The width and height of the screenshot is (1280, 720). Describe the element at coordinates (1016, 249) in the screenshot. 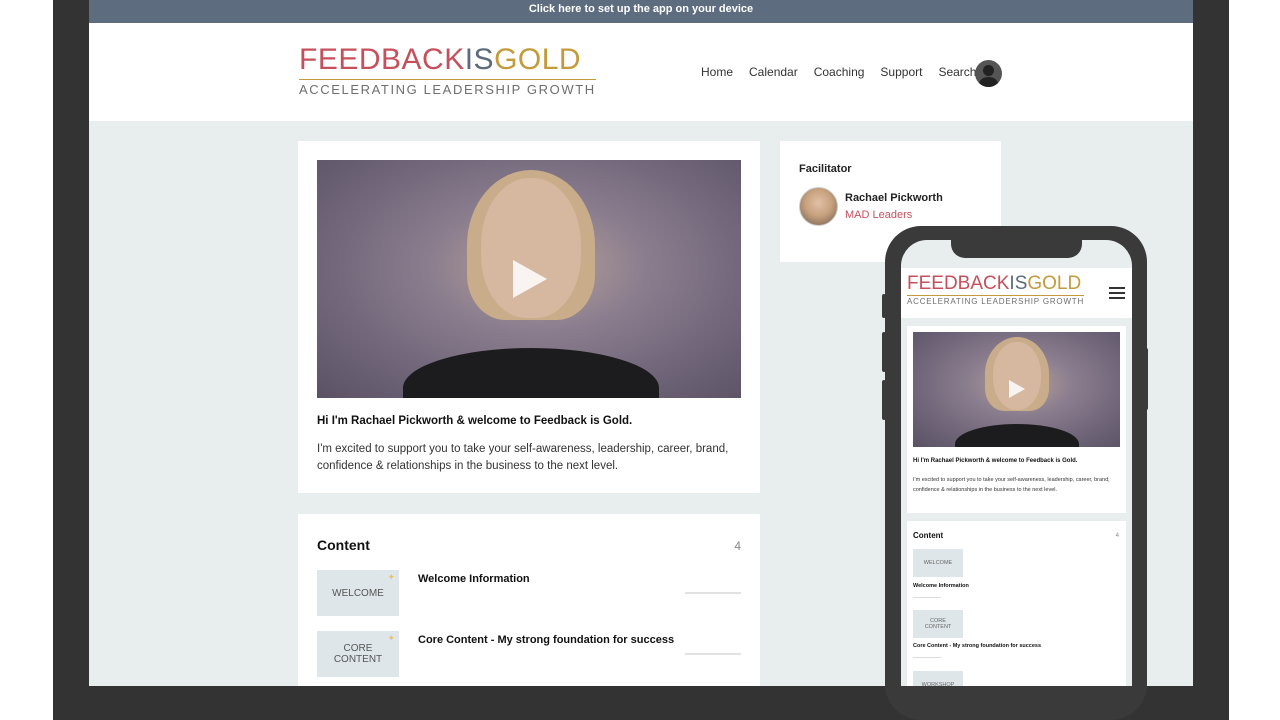

I see `phone-notch` at that location.